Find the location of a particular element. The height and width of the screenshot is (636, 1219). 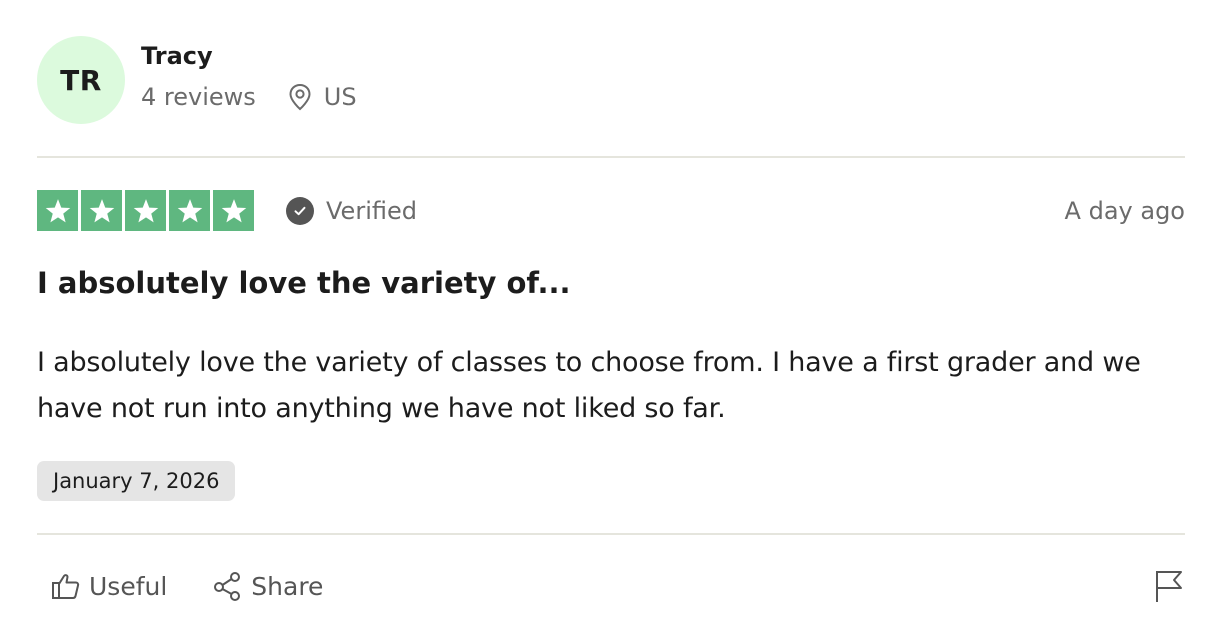

reviews-count: 4 reviews is located at coordinates (198, 97).